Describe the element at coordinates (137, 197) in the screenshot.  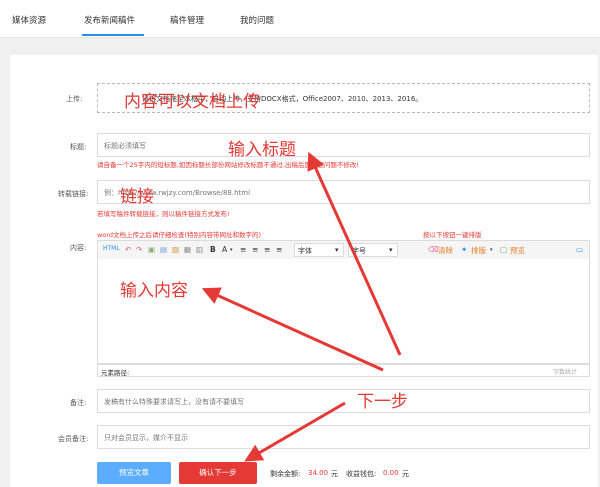
I see `annotation-link: 链接` at that location.